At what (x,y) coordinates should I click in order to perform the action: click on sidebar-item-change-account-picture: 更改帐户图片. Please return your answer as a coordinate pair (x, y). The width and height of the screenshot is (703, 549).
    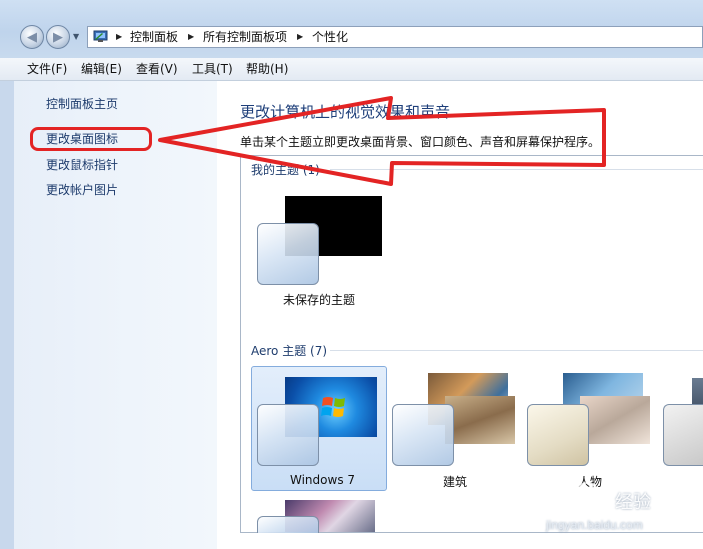
    Looking at the image, I should click on (82, 190).